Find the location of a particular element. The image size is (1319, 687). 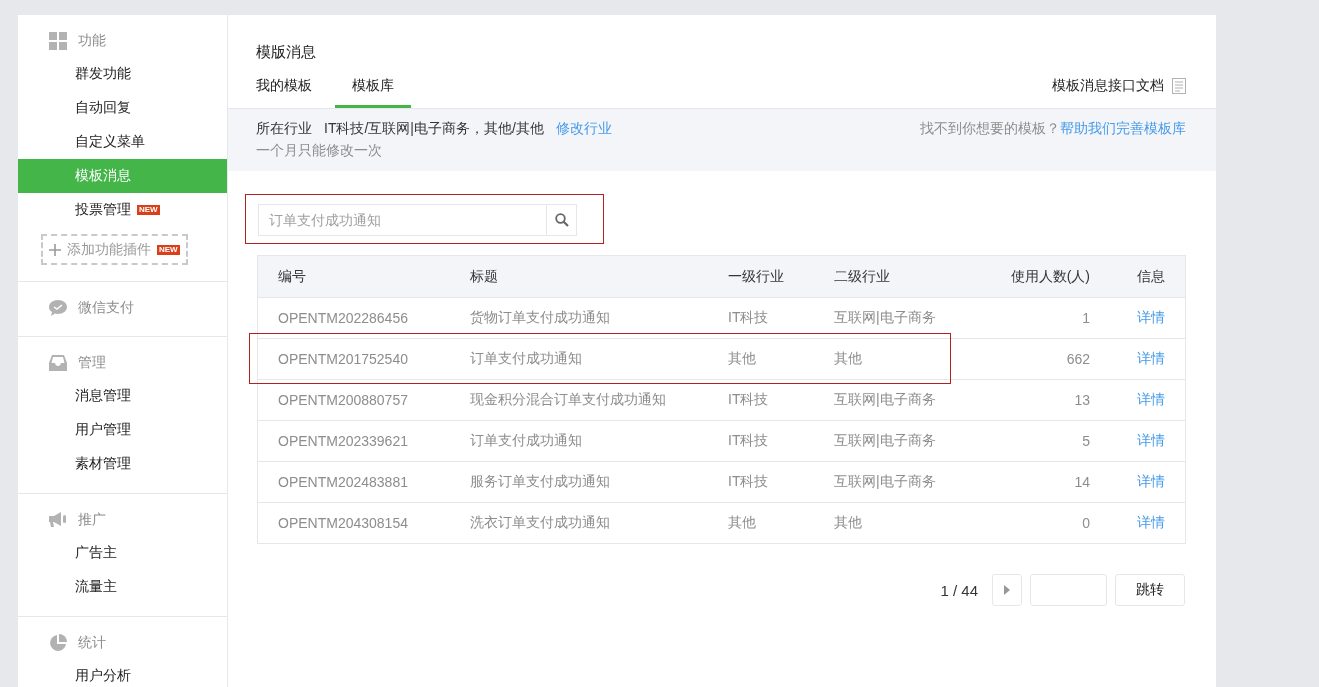

megaphone-icon is located at coordinates (58, 520).